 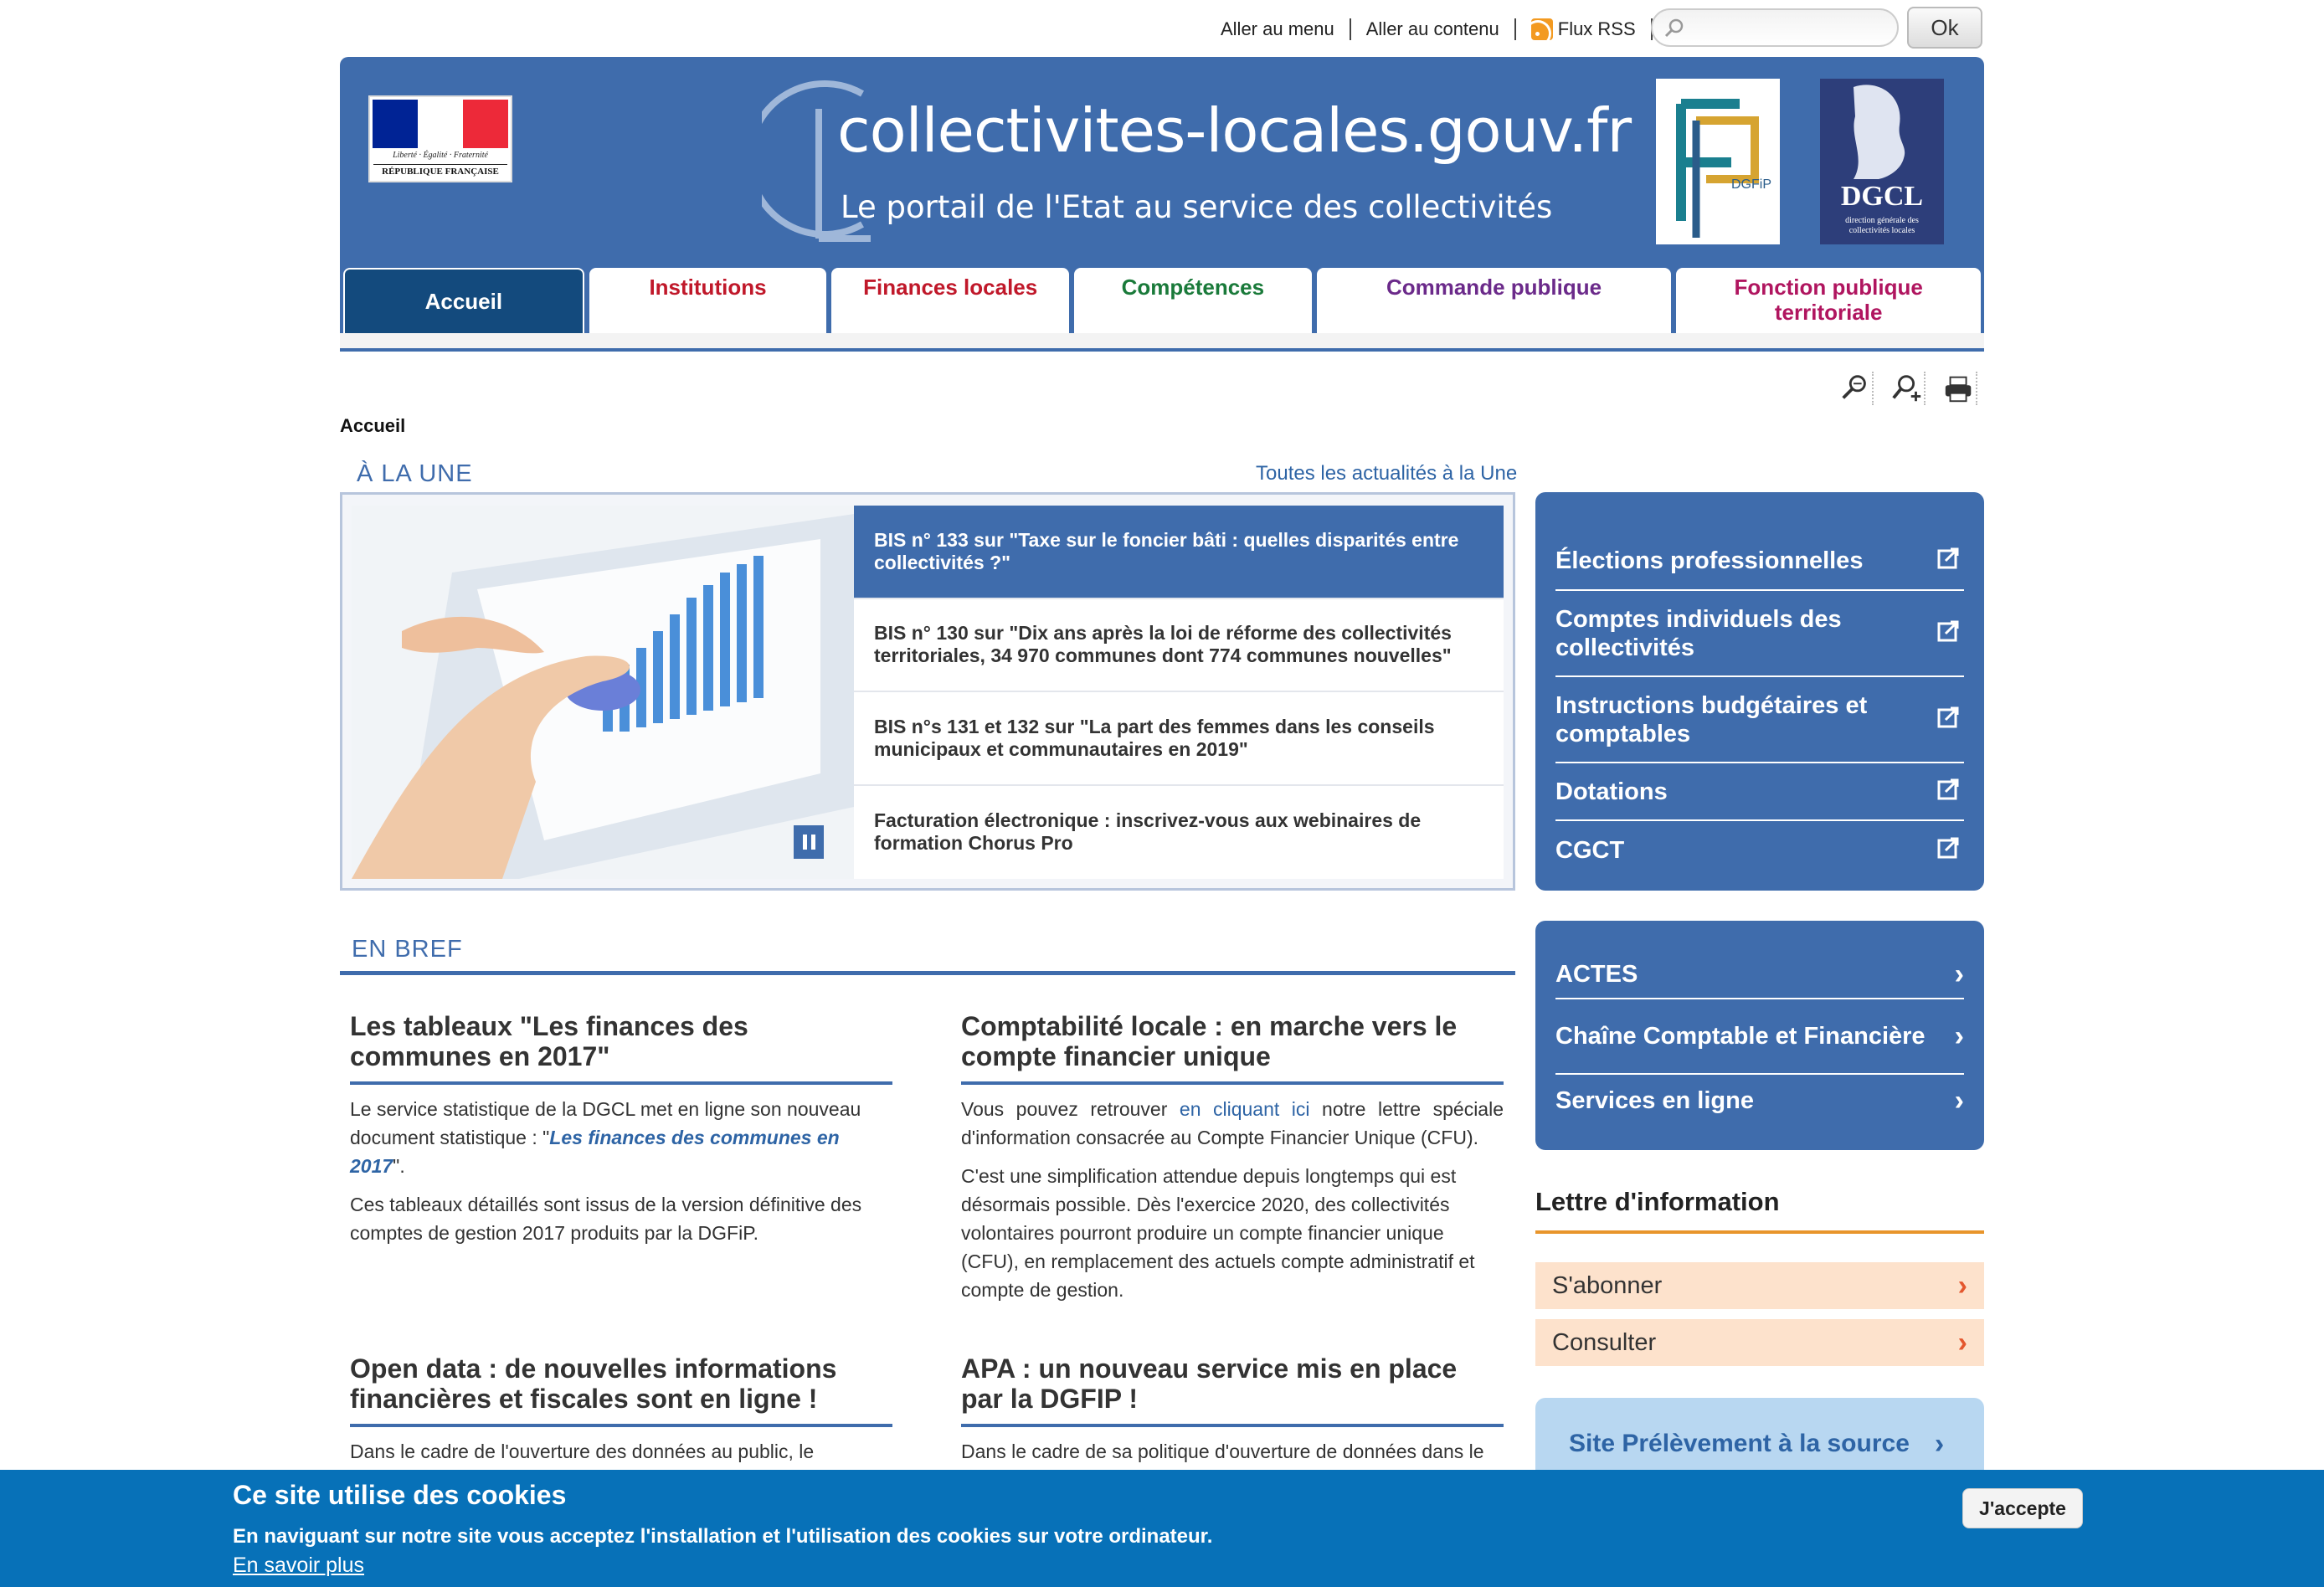 I want to click on print-icon, so click(x=1959, y=389).